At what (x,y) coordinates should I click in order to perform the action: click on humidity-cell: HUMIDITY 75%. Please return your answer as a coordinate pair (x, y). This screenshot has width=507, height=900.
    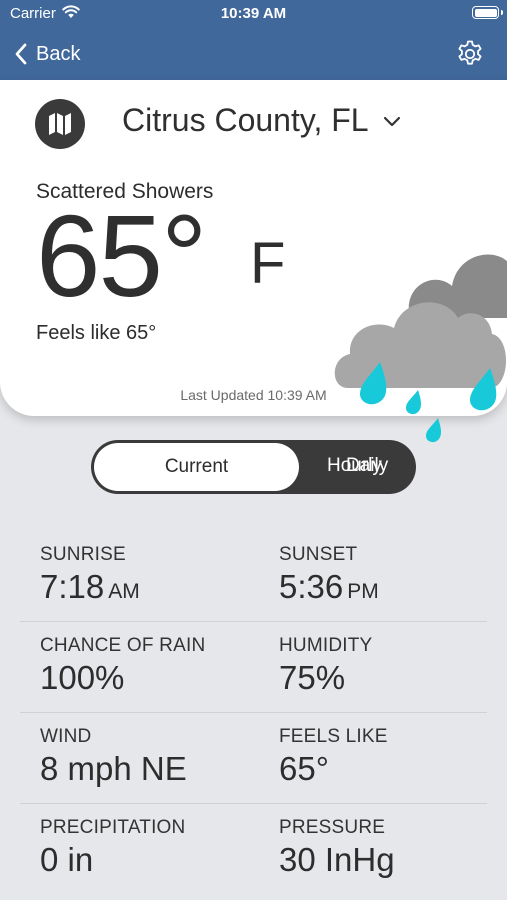
    Looking at the image, I should click on (325, 666).